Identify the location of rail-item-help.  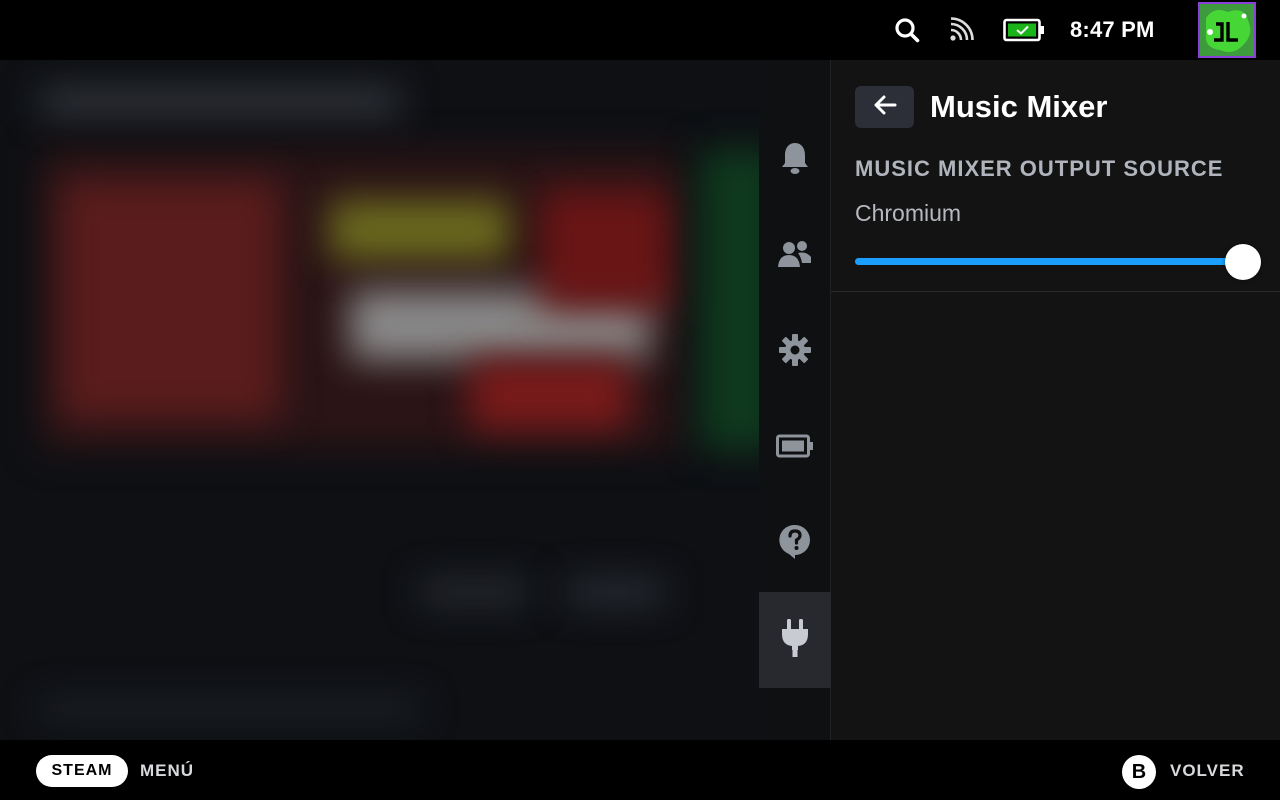
(795, 544).